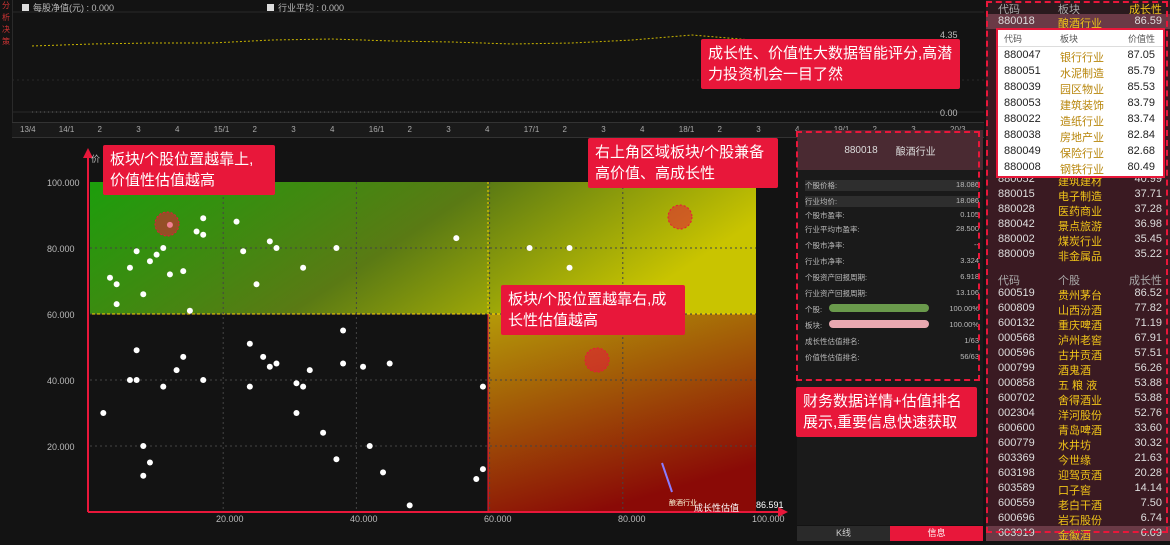  I want to click on rail-char: 析, so click(6, 17).